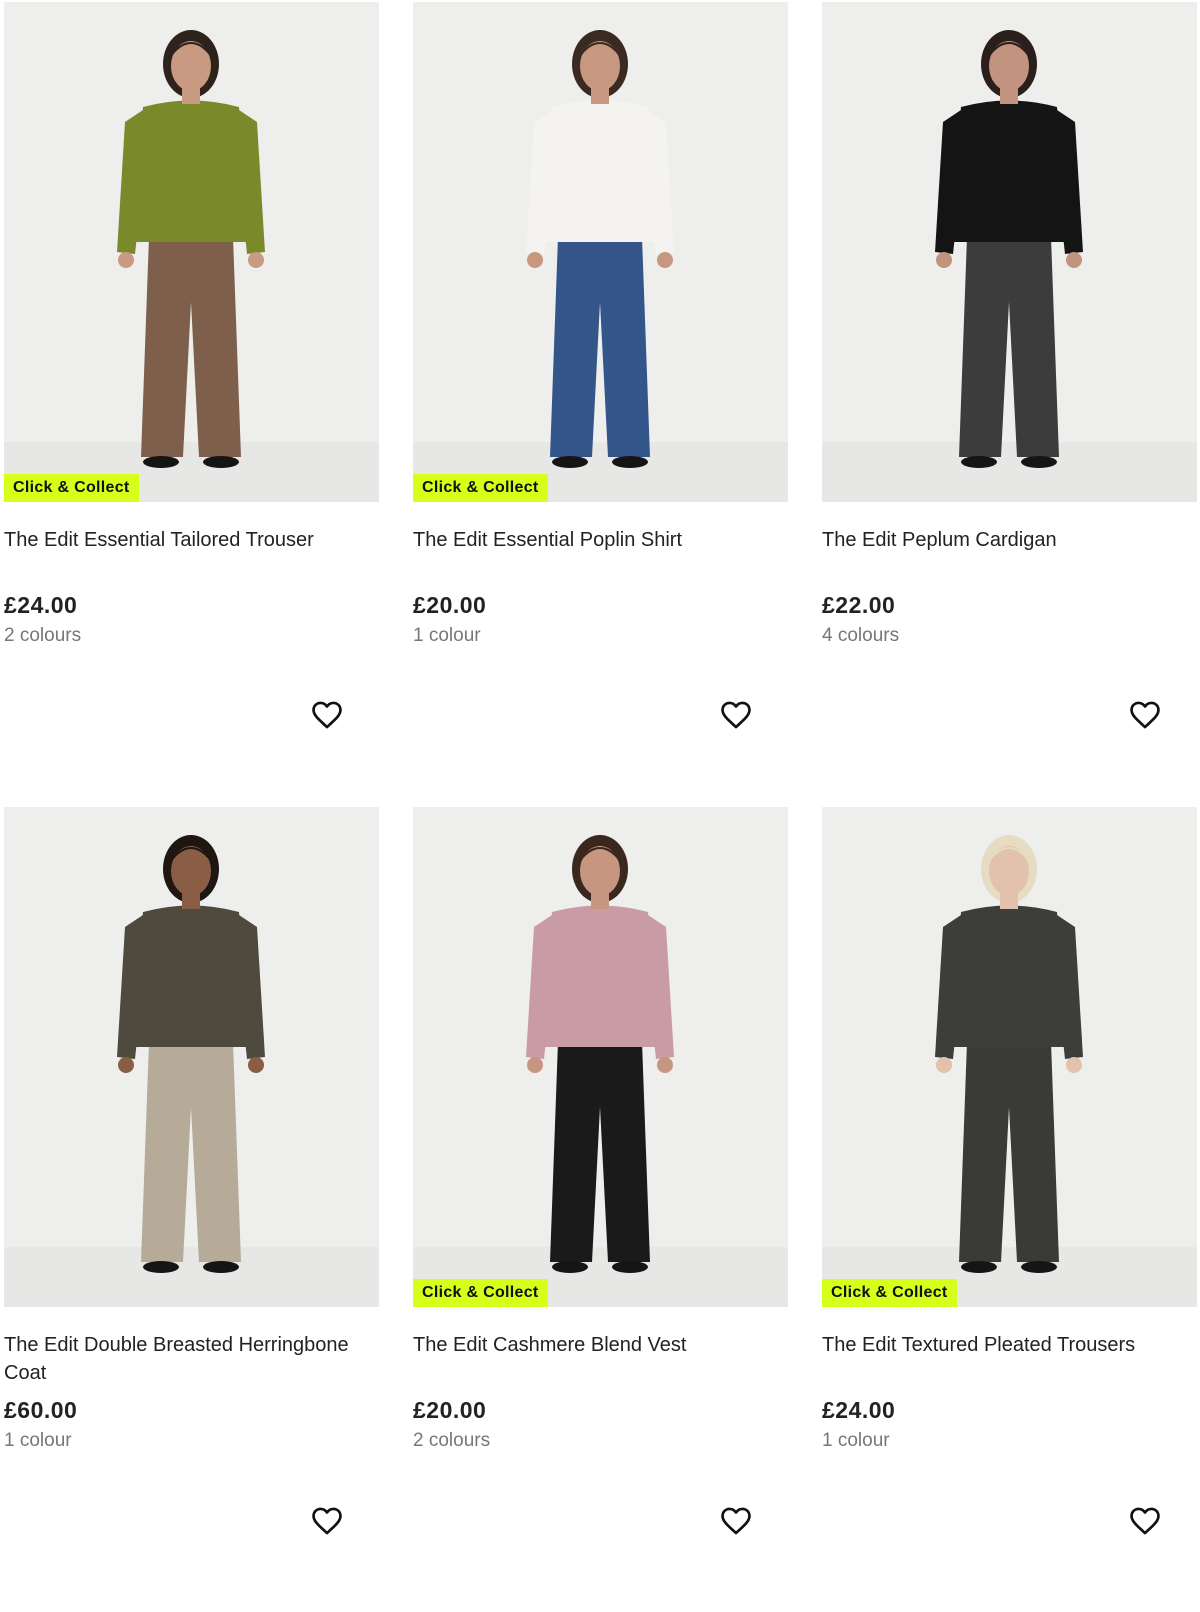 This screenshot has width=1200, height=1612. I want to click on product-title: The Edit Peplum Cardigan, so click(1009, 554).